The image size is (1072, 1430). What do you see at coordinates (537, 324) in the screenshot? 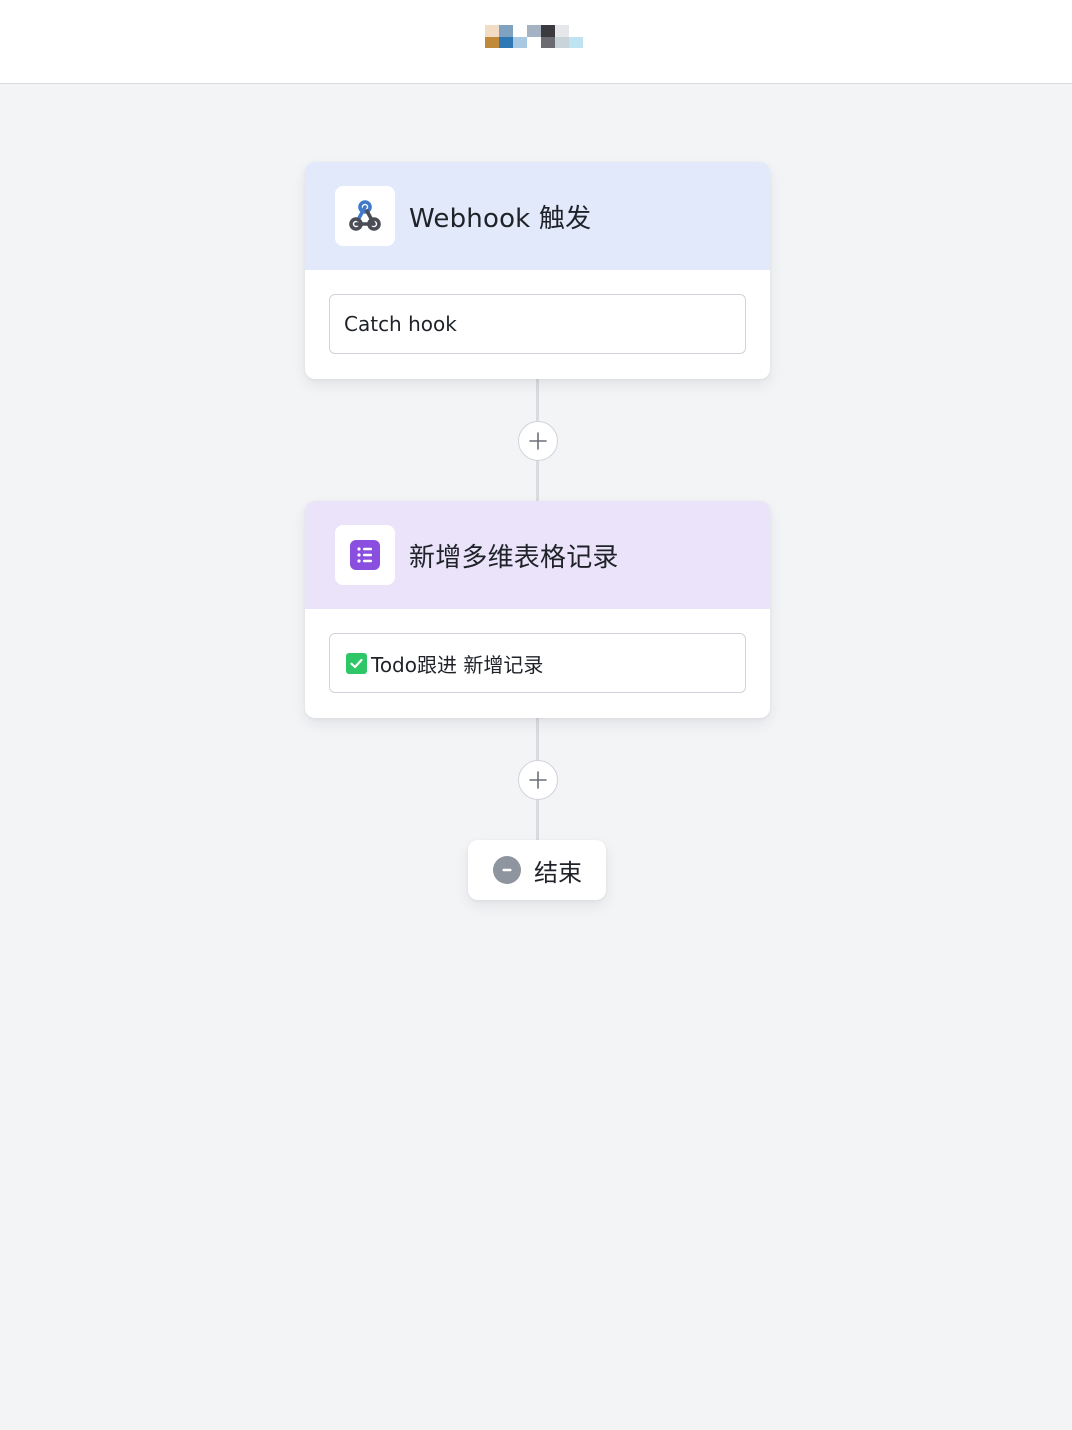
I see `catch-hook-step: Catch hook` at bounding box center [537, 324].